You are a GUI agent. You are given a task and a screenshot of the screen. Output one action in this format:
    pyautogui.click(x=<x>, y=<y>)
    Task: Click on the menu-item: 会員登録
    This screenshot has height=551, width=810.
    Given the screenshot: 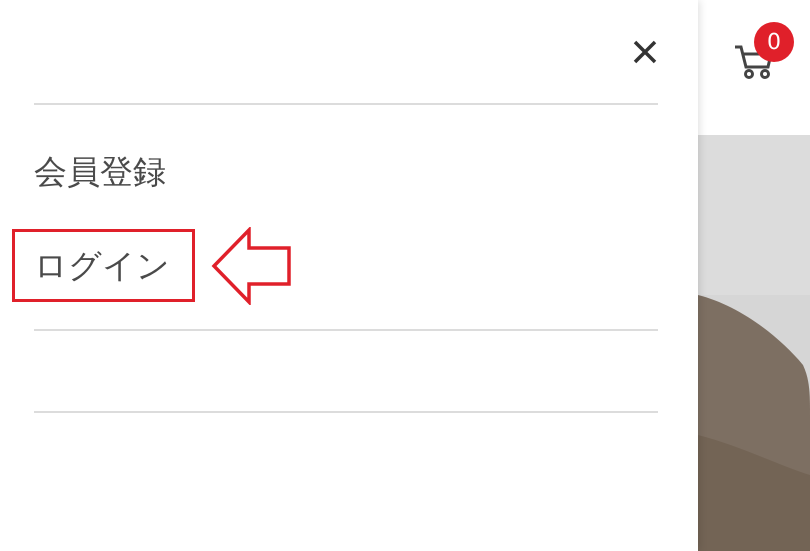 What is the action you would take?
    pyautogui.click(x=101, y=172)
    